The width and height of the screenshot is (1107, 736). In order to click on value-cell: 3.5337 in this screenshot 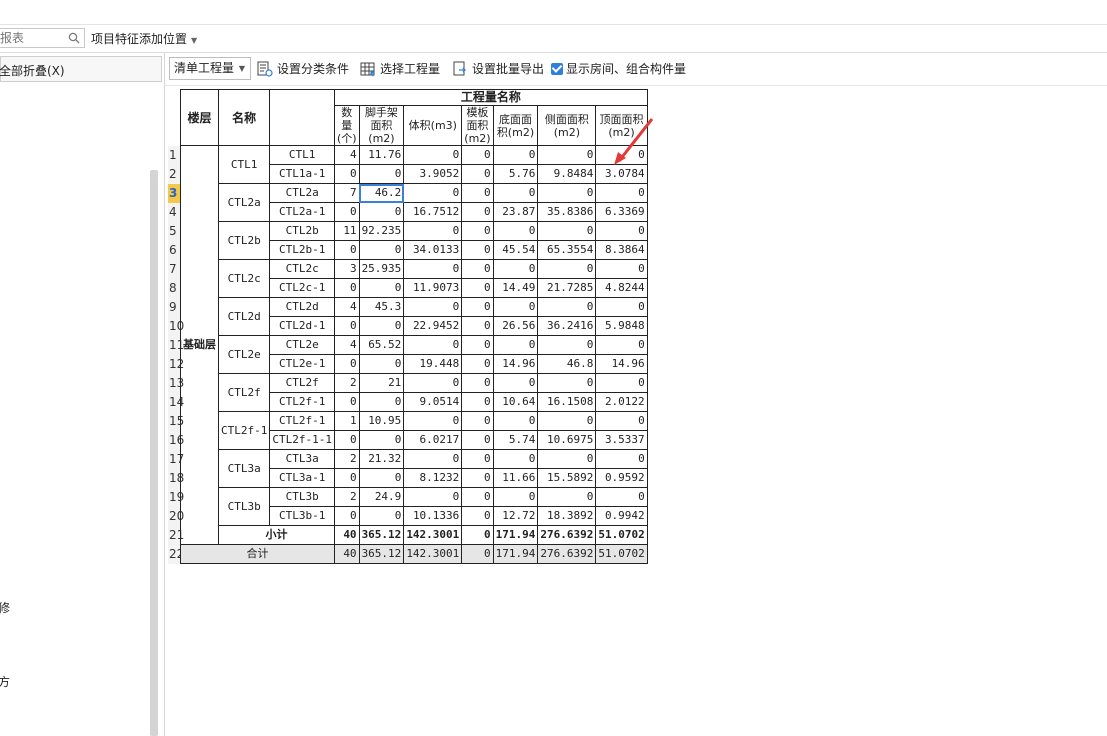, I will do `click(621, 440)`.